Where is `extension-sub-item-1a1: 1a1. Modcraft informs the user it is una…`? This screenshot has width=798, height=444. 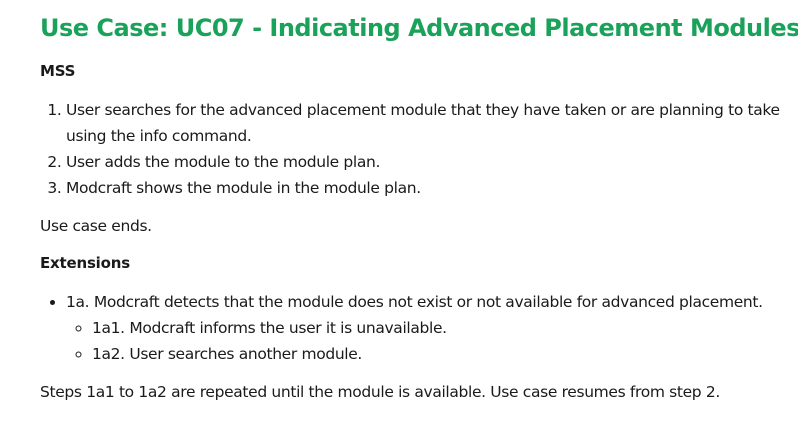 extension-sub-item-1a1: 1a1. Modcraft informs the user it is una… is located at coordinates (445, 328).